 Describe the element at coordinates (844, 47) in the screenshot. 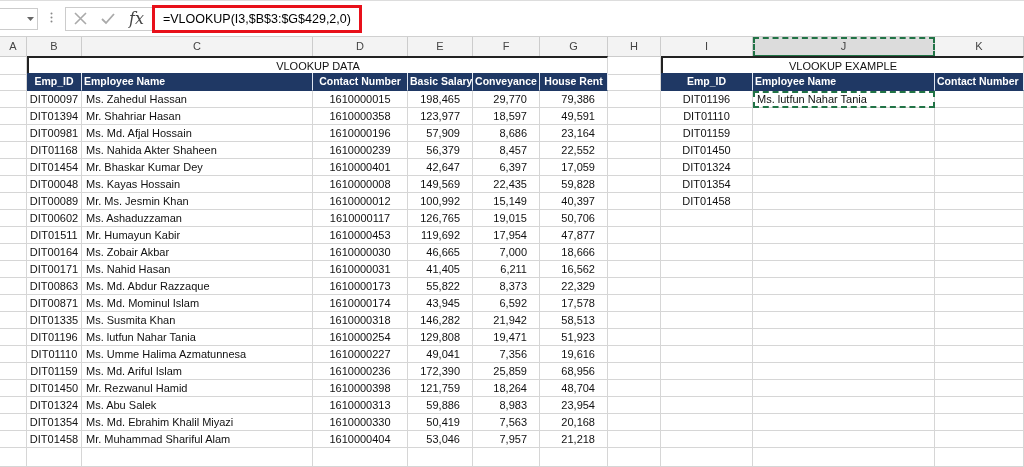

I see `column-letter: J` at that location.